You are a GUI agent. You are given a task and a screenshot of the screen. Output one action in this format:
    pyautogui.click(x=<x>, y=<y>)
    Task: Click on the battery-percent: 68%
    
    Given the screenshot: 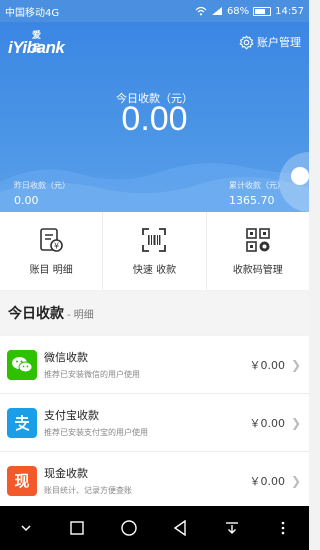 What is the action you would take?
    pyautogui.click(x=238, y=11)
    